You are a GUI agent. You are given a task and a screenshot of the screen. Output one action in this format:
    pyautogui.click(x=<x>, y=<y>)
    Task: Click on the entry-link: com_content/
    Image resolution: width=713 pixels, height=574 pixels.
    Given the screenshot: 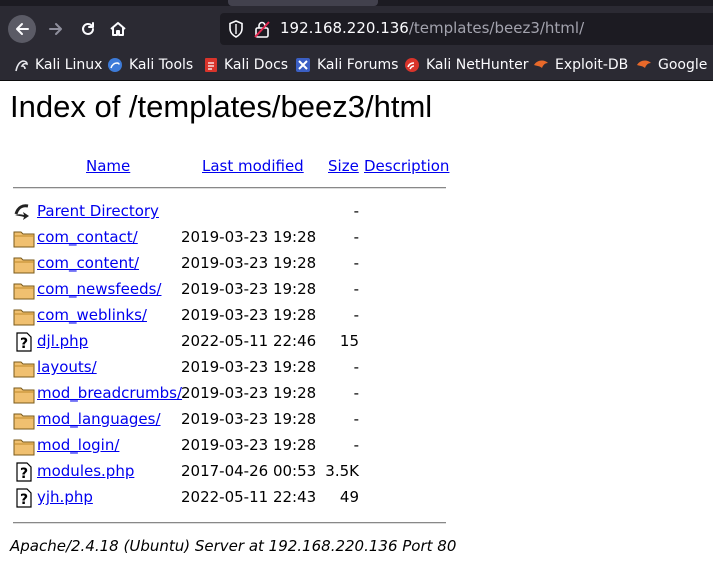 What is the action you would take?
    pyautogui.click(x=88, y=263)
    